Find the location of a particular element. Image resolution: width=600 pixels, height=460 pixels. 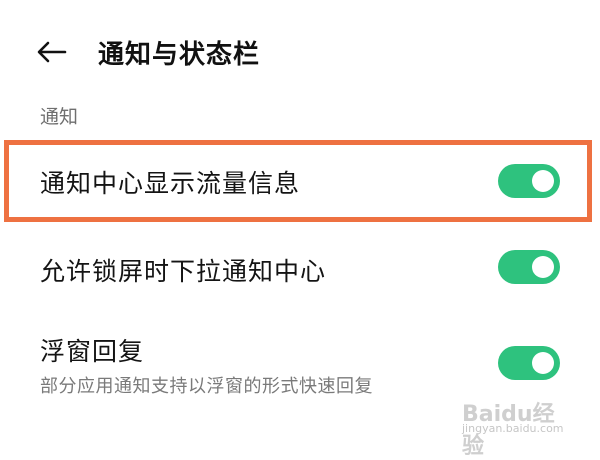

watermark-url: jingyan.baidu.com is located at coordinates (513, 428).